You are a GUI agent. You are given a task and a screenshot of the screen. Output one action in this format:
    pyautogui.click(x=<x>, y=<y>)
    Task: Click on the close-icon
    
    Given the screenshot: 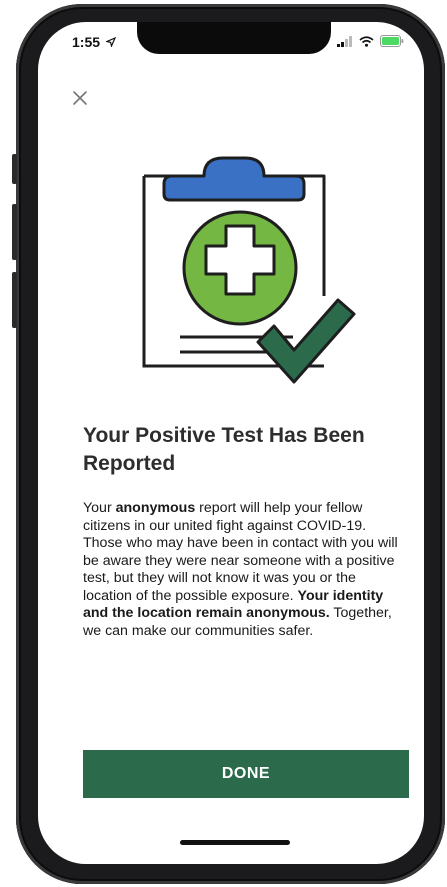 What is the action you would take?
    pyautogui.click(x=80, y=98)
    